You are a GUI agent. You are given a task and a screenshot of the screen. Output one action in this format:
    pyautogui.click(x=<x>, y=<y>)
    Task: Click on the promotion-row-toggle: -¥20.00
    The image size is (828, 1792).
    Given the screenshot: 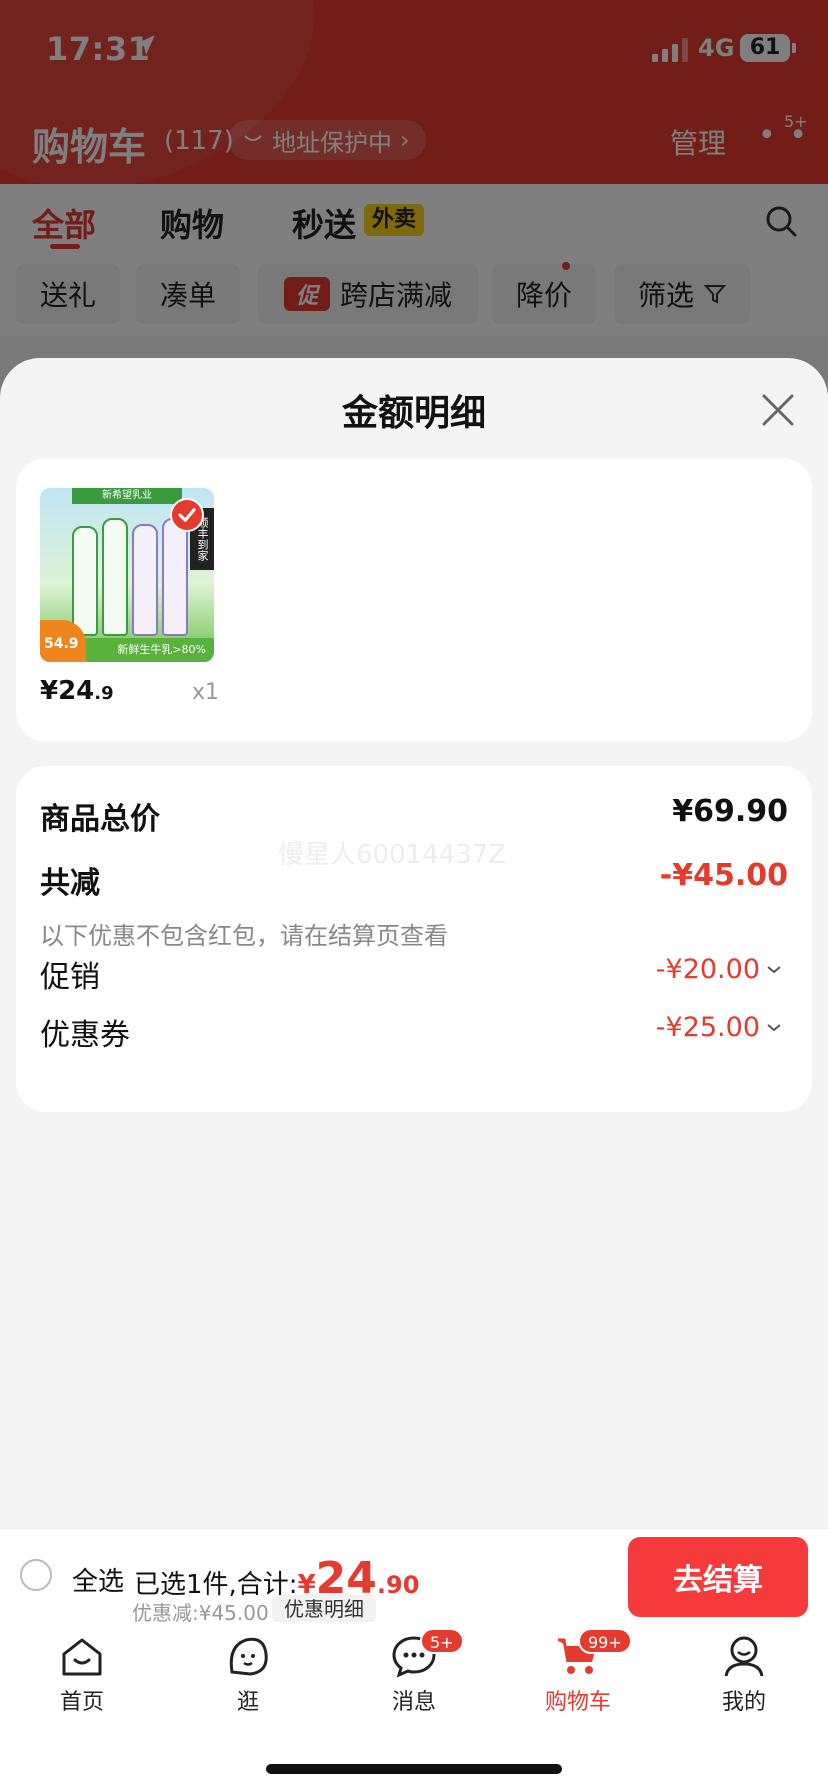 What is the action you would take?
    pyautogui.click(x=719, y=969)
    